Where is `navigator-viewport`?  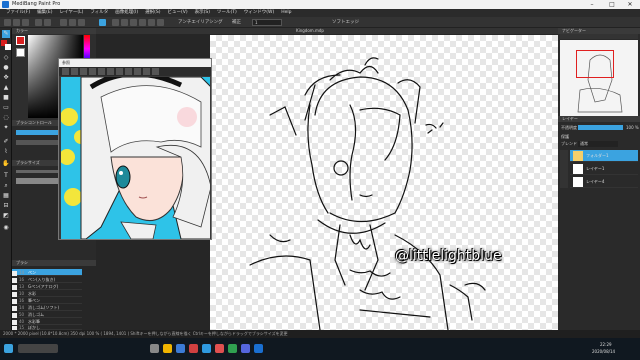 navigator-viewport is located at coordinates (595, 64).